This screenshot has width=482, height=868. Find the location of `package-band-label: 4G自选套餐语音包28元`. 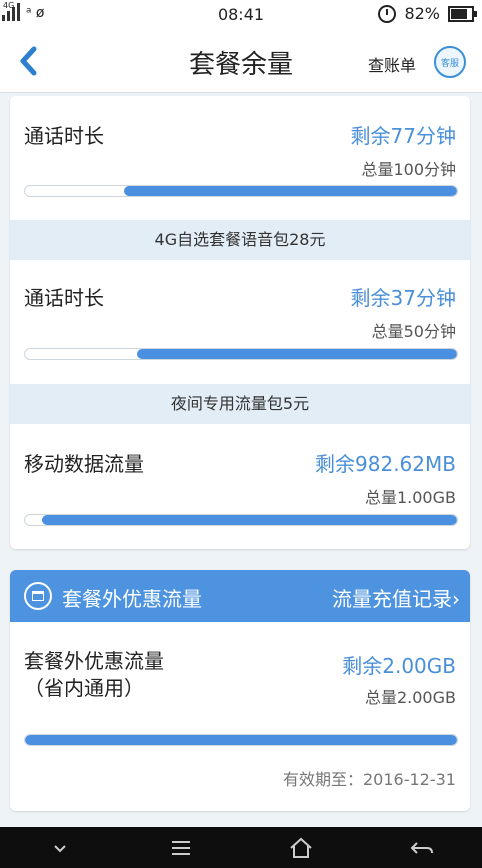

package-band-label: 4G自选套餐语音包28元 is located at coordinates (240, 240).